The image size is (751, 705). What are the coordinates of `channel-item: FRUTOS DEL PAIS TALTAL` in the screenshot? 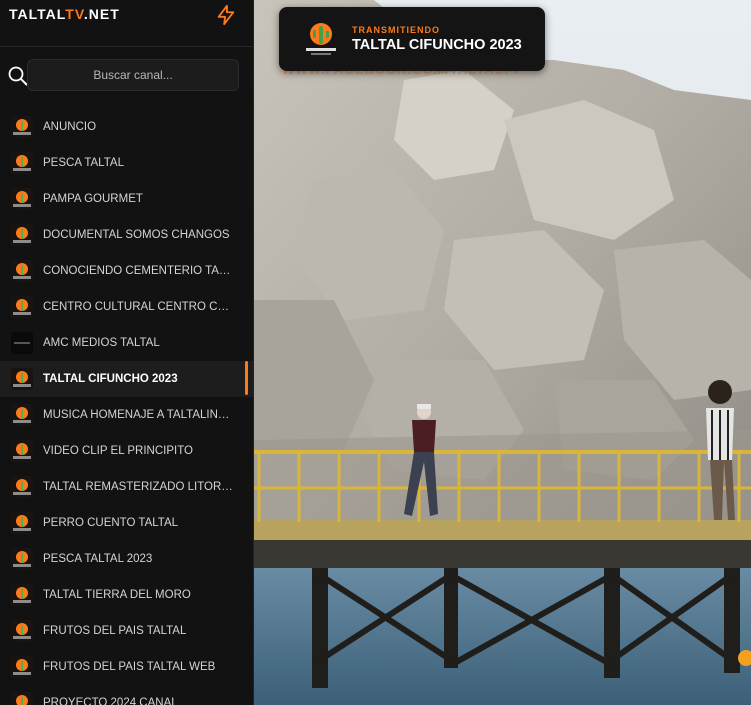 It's located at (126, 631).